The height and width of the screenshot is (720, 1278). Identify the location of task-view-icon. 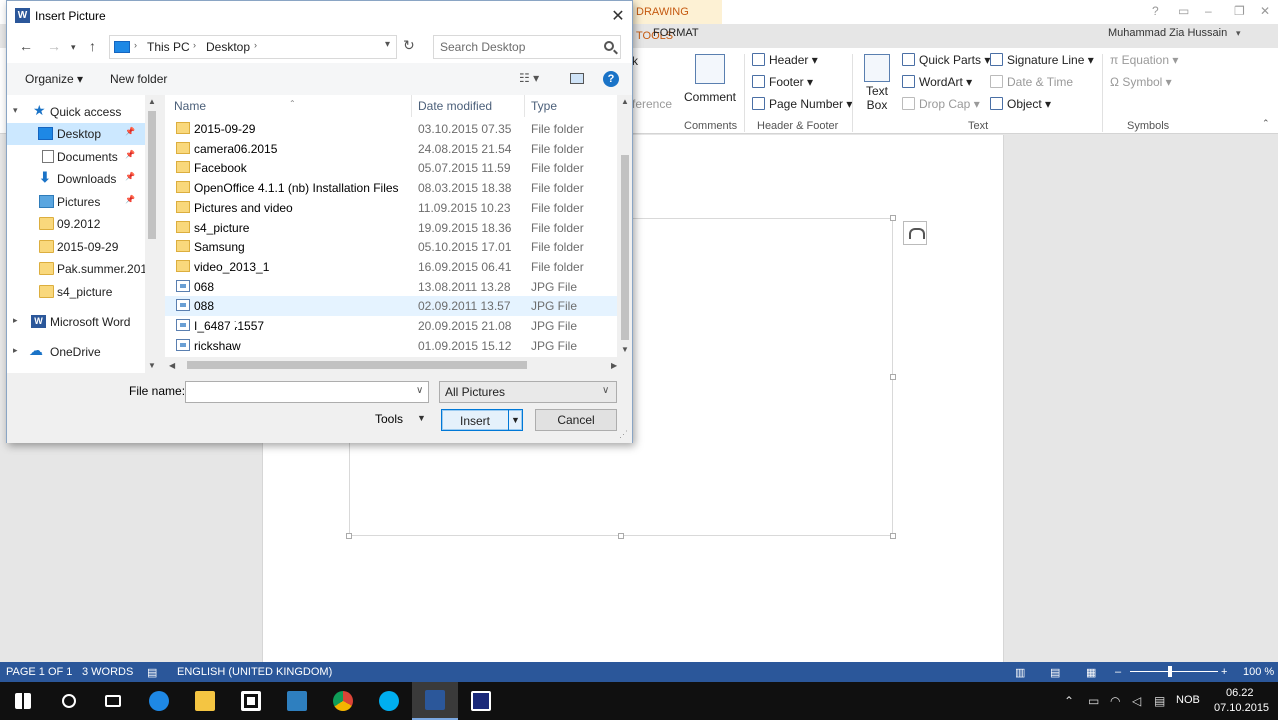
(113, 701).